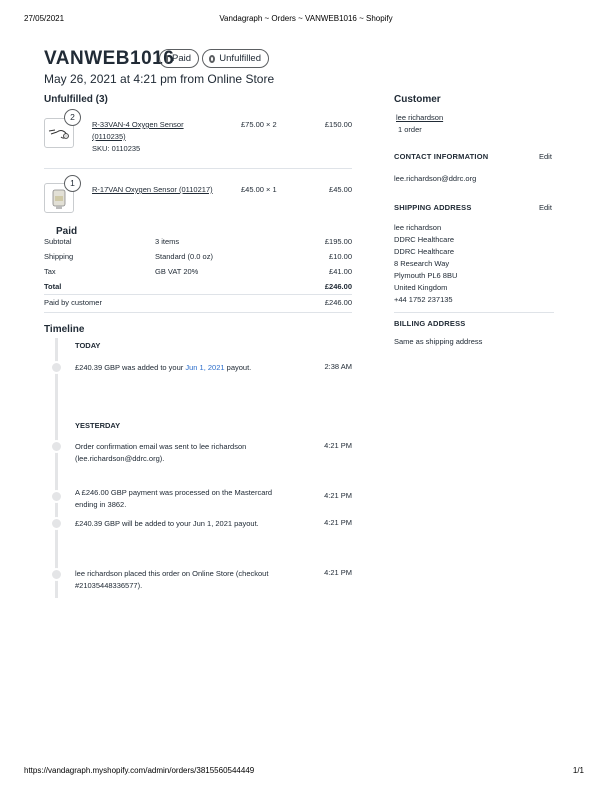 Image resolution: width=612 pixels, height=792 pixels. I want to click on summary-amount: £195.00, so click(338, 241).